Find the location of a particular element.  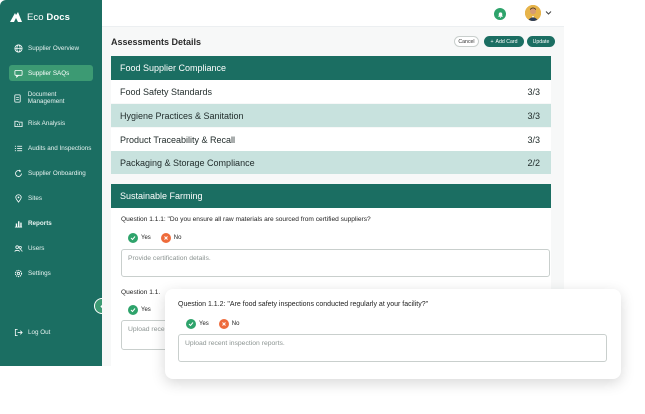

sidebar-item-reports: Reports is located at coordinates (51, 223).